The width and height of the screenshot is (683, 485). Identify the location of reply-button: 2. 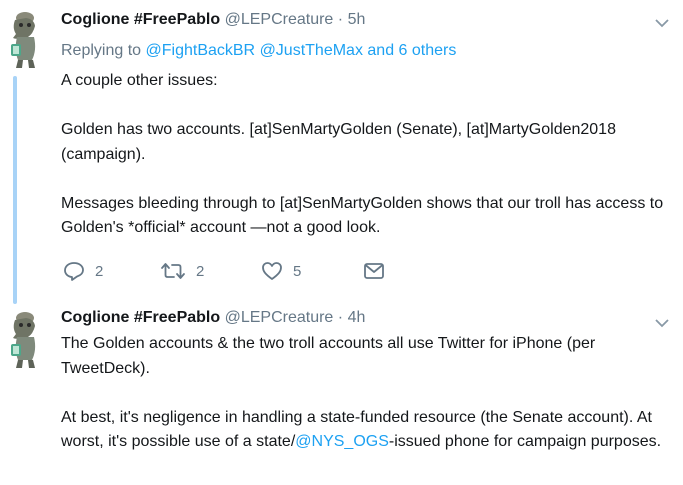
(83, 271).